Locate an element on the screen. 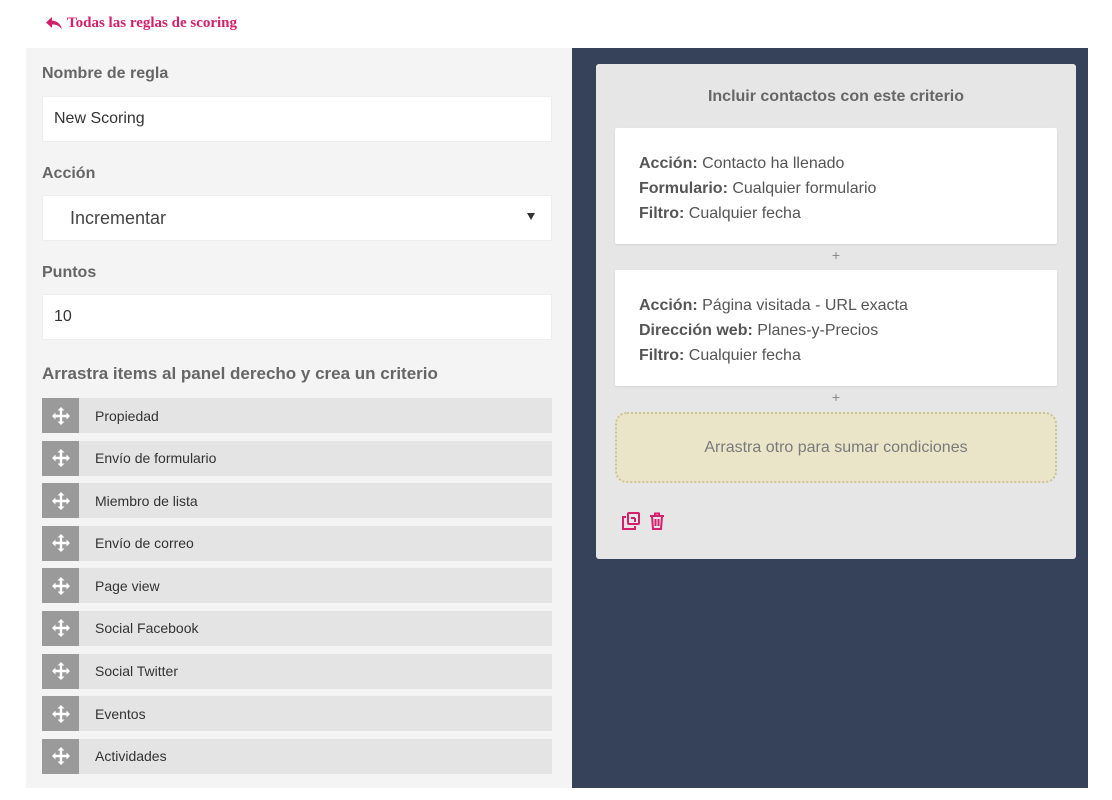 The width and height of the screenshot is (1112, 800). draggable-item: Actividades is located at coordinates (297, 756).